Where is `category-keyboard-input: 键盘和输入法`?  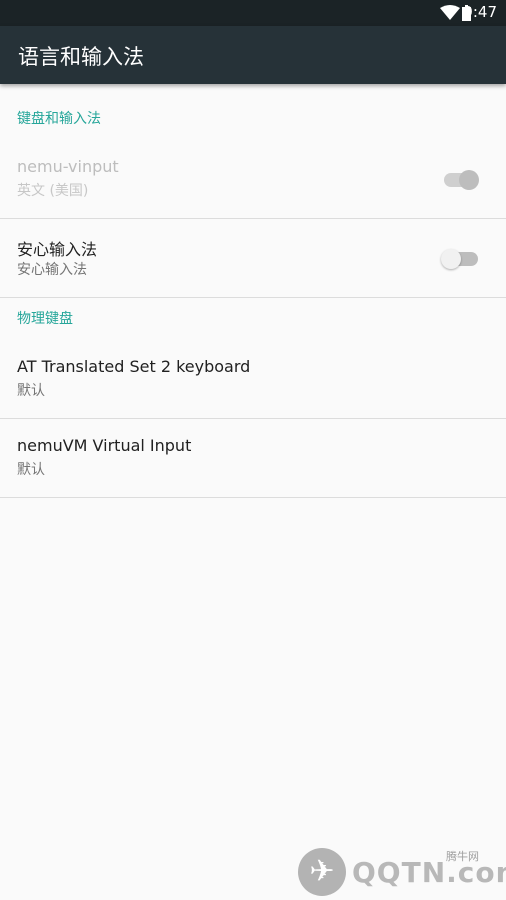 category-keyboard-input: 键盘和输入法 is located at coordinates (253, 112).